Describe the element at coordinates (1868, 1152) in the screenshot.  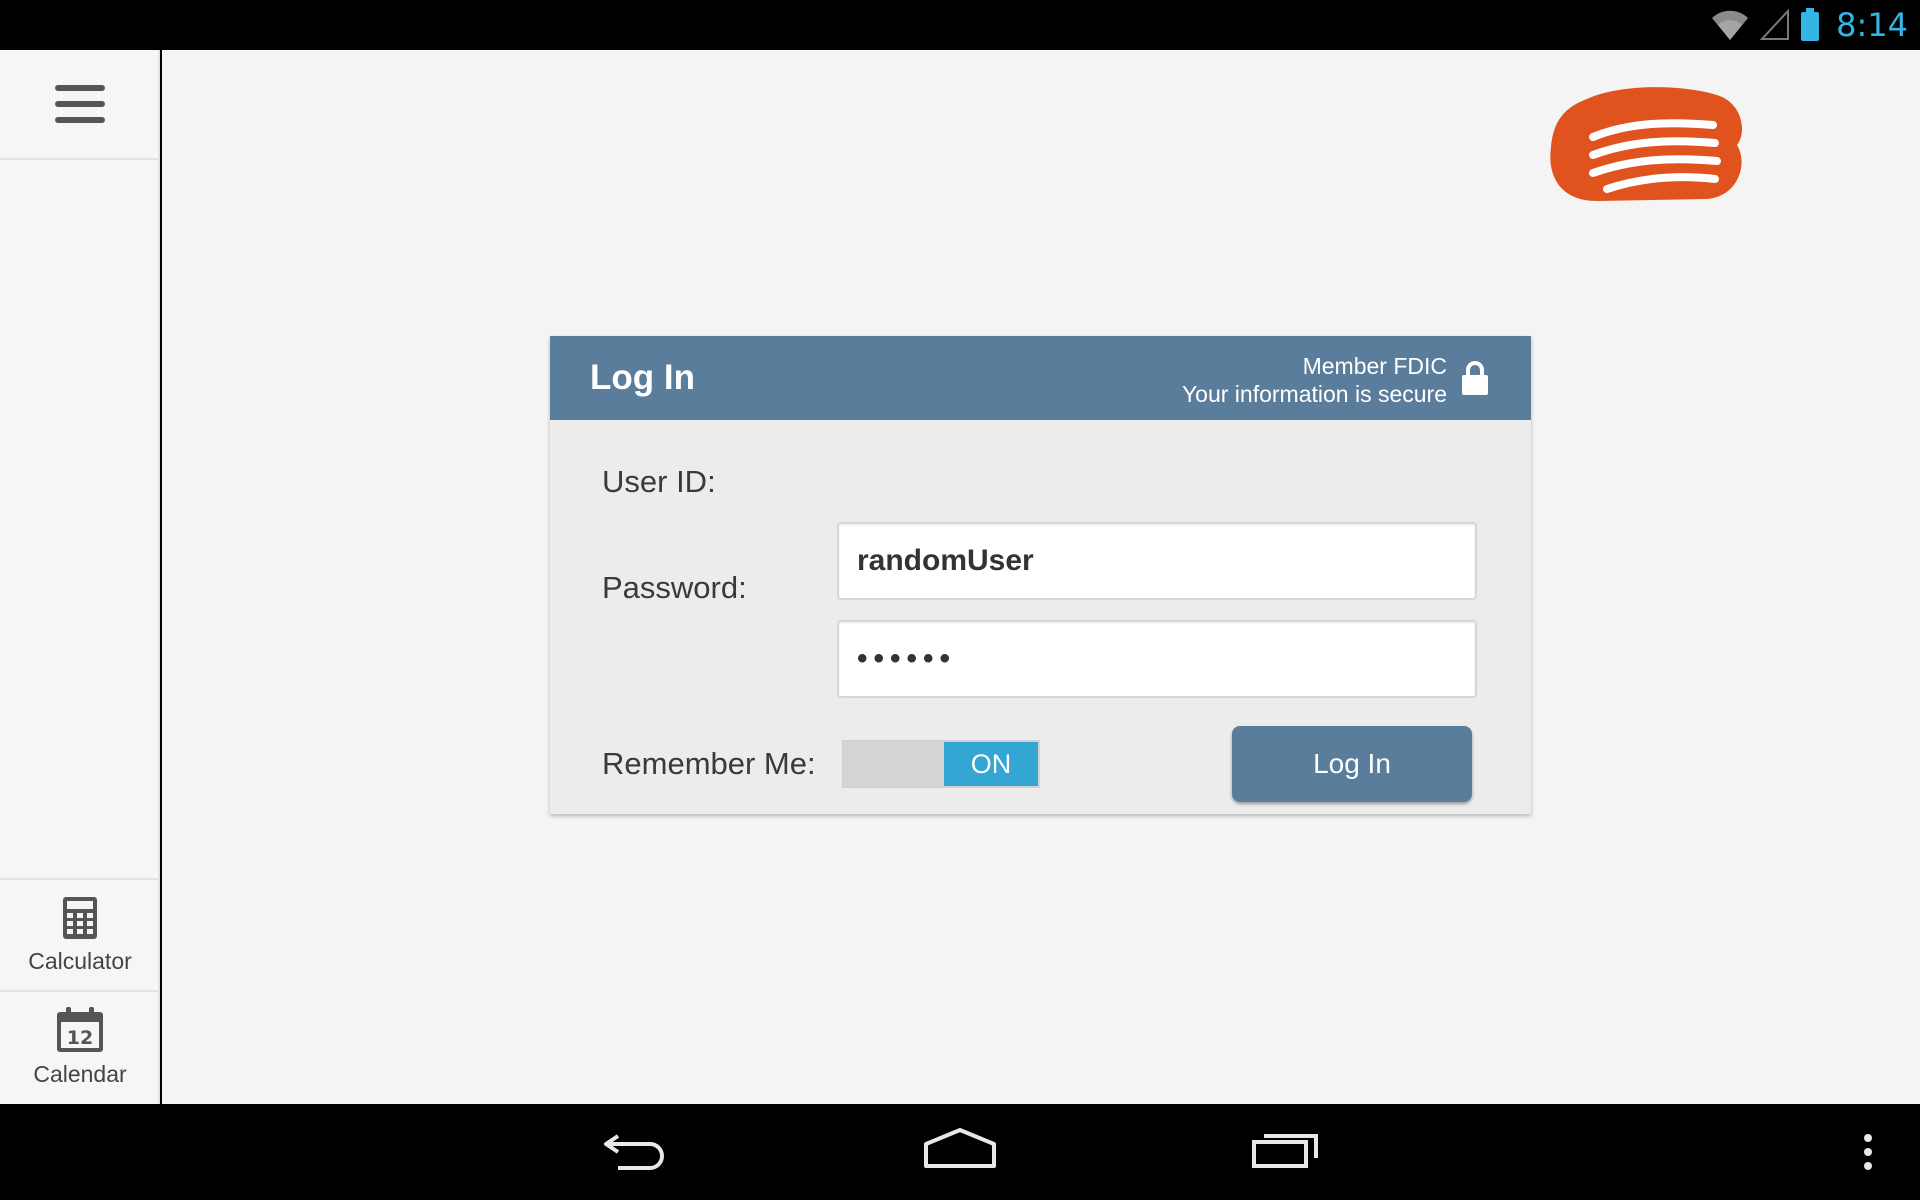
I see `overflow-menu-icon` at that location.